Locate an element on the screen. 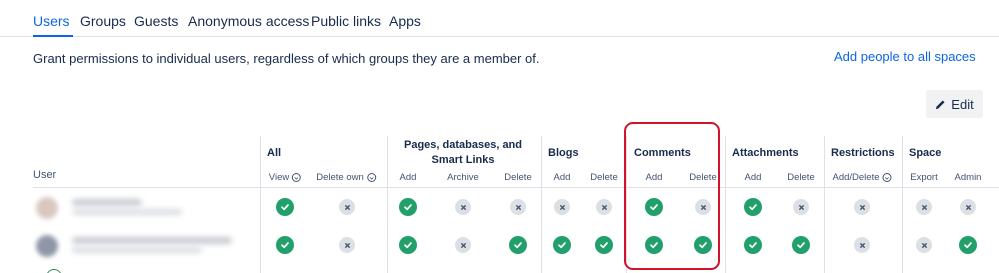 The image size is (999, 273). subheader-view: View is located at coordinates (285, 177).